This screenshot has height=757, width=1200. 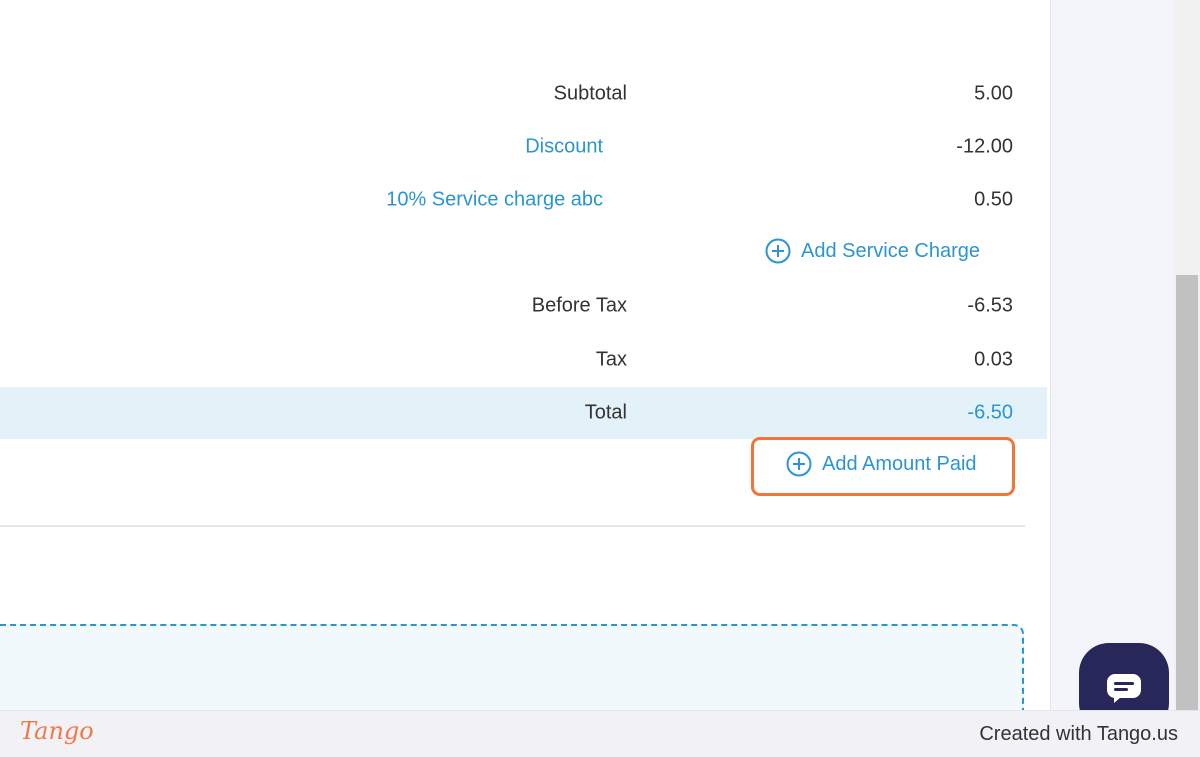 I want to click on tax-row: Tax 0.03, so click(x=523, y=360).